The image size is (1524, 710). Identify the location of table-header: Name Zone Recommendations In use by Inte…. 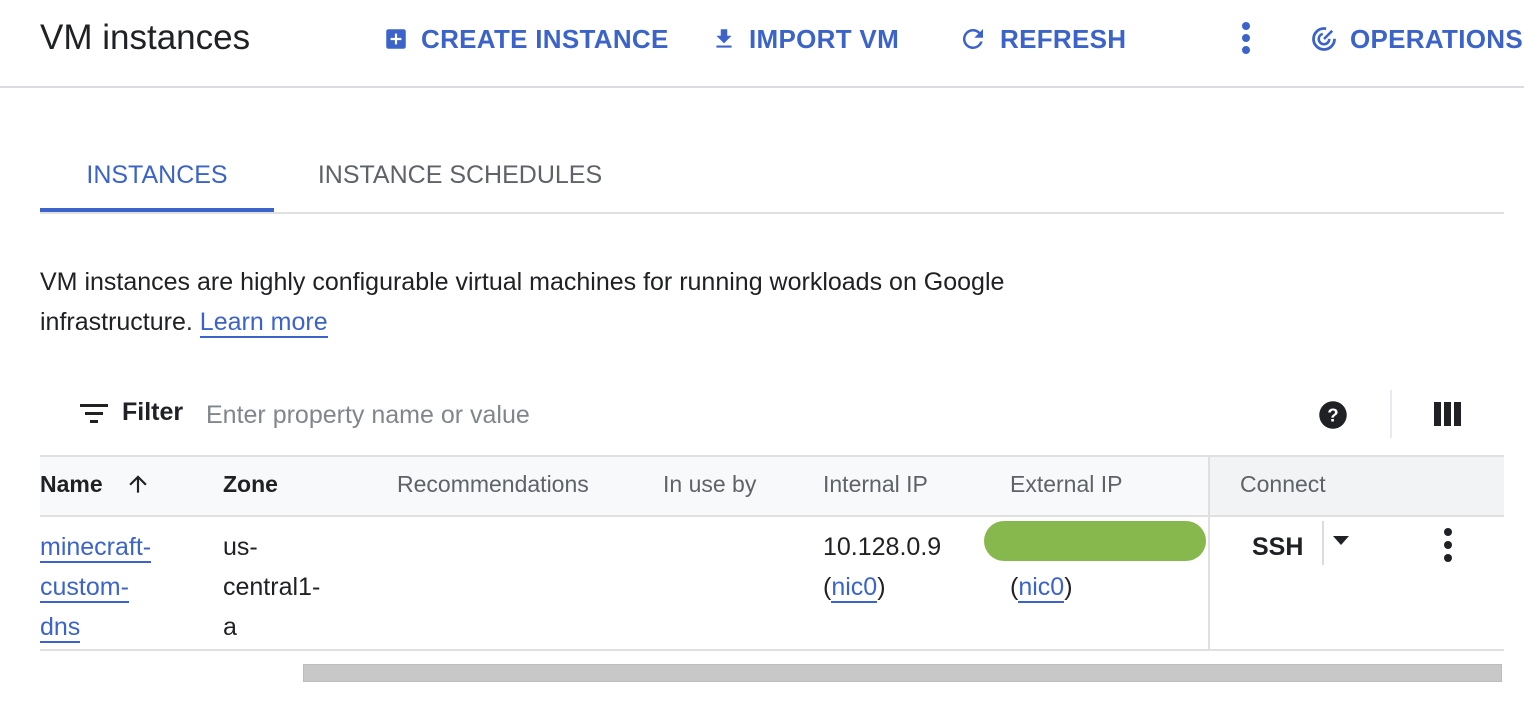
(772, 486).